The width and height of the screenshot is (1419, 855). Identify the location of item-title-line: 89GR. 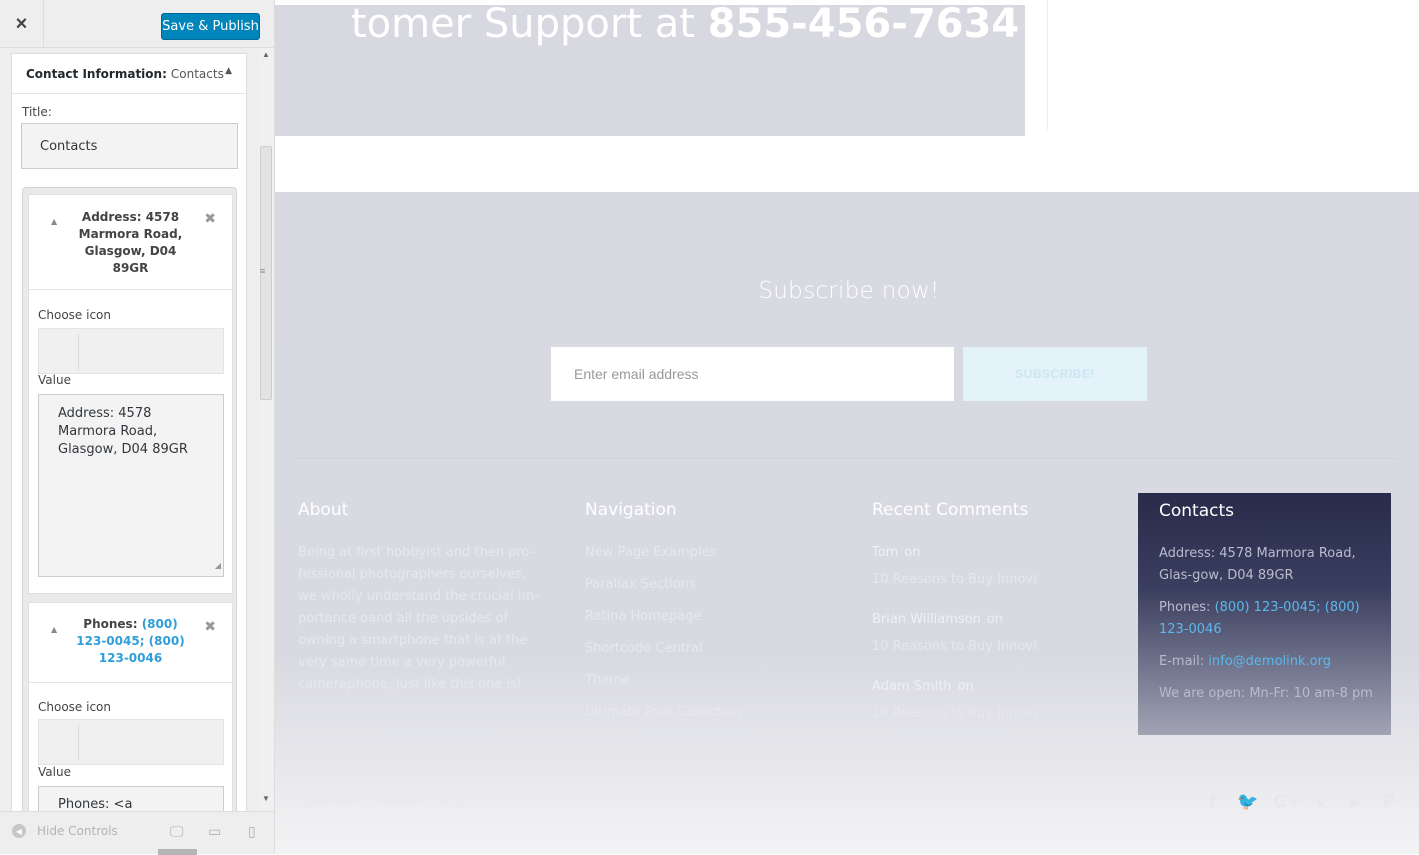
(130, 268).